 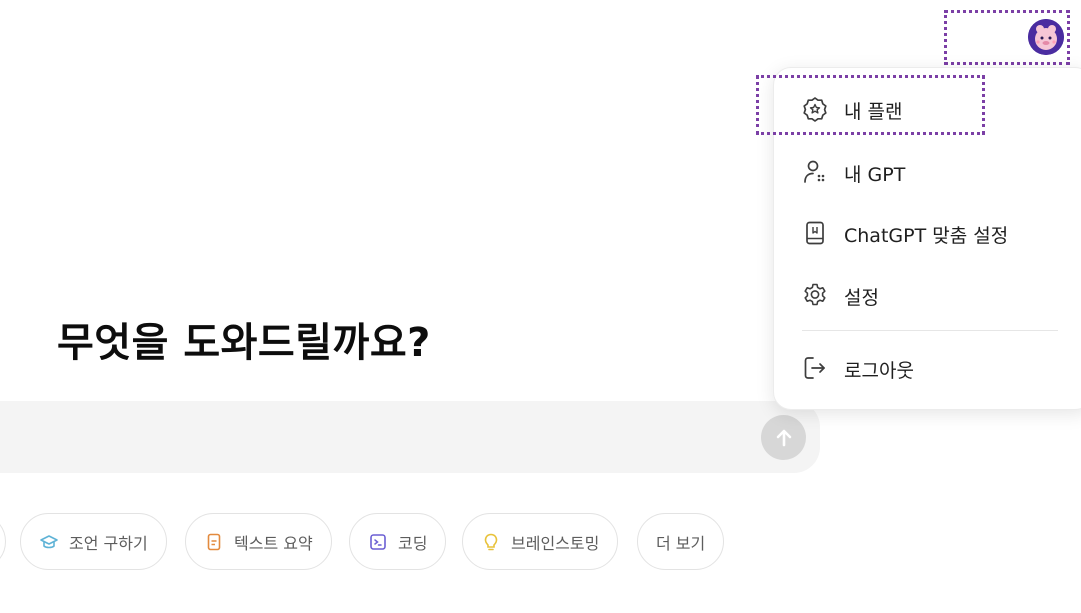 What do you see at coordinates (930, 330) in the screenshot?
I see `menu-divider` at bounding box center [930, 330].